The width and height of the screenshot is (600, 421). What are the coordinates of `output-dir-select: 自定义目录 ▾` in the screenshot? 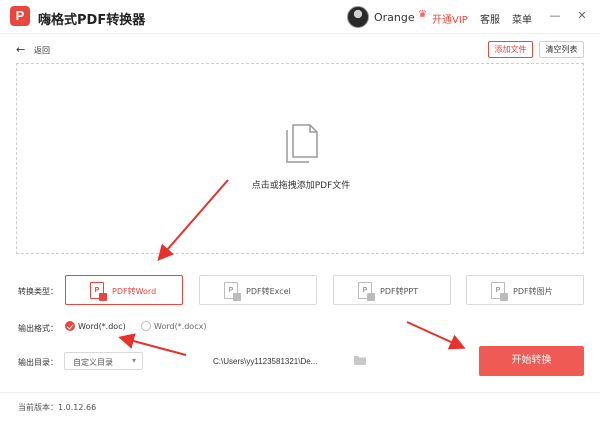 It's located at (103, 361).